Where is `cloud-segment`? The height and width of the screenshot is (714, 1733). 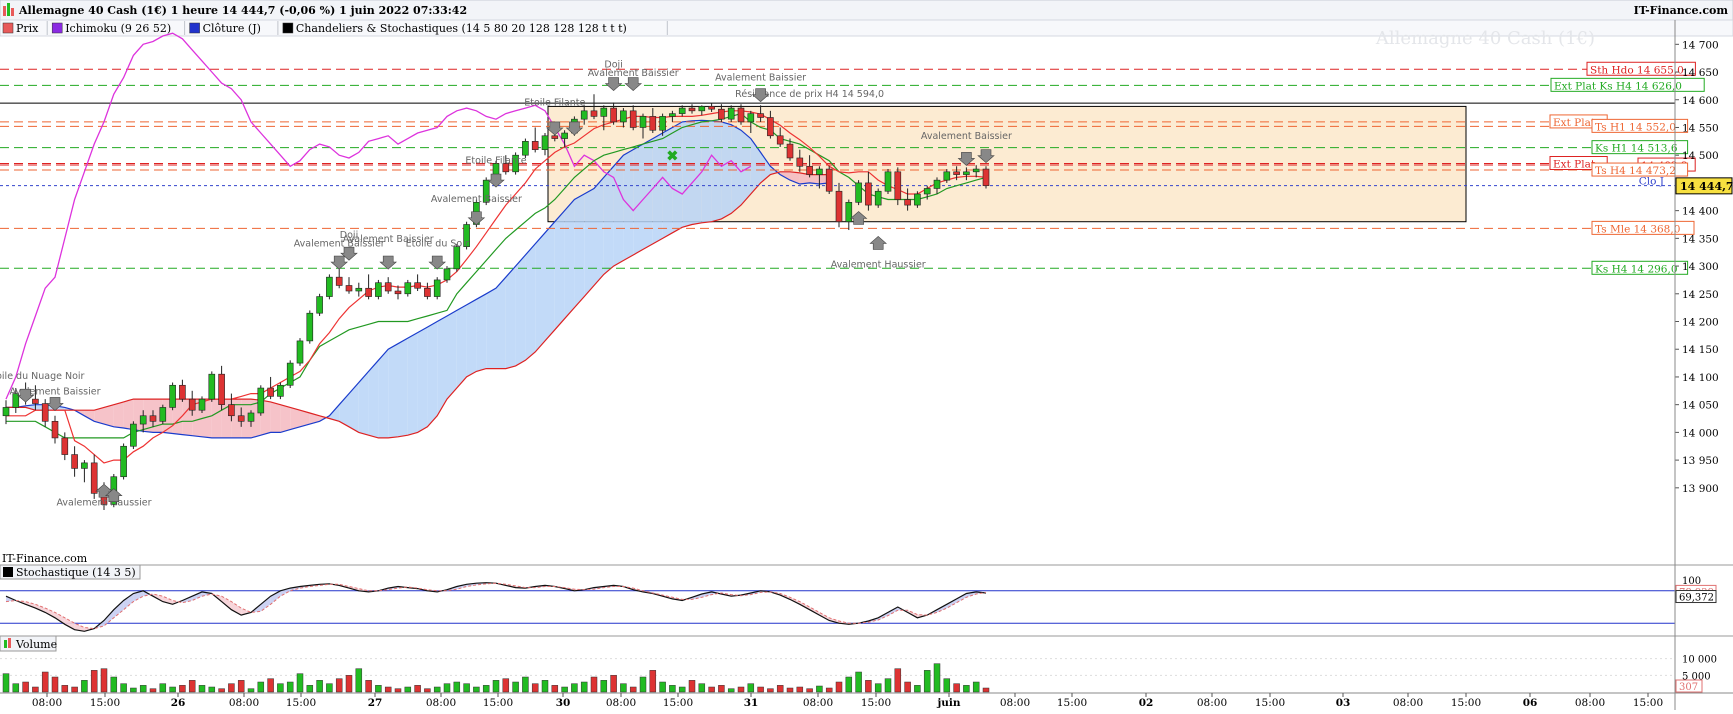 cloud-segment is located at coordinates (540, 292).